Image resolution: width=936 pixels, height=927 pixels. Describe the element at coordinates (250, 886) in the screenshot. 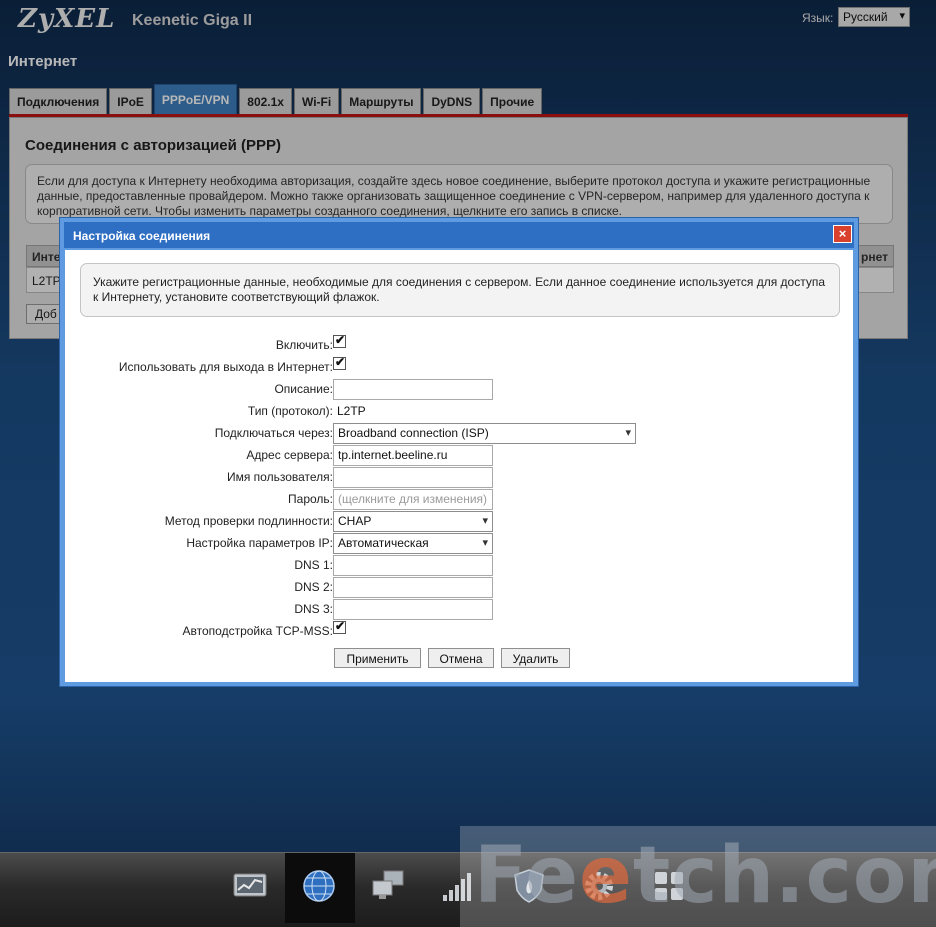

I see `chart-monitor-icon` at that location.